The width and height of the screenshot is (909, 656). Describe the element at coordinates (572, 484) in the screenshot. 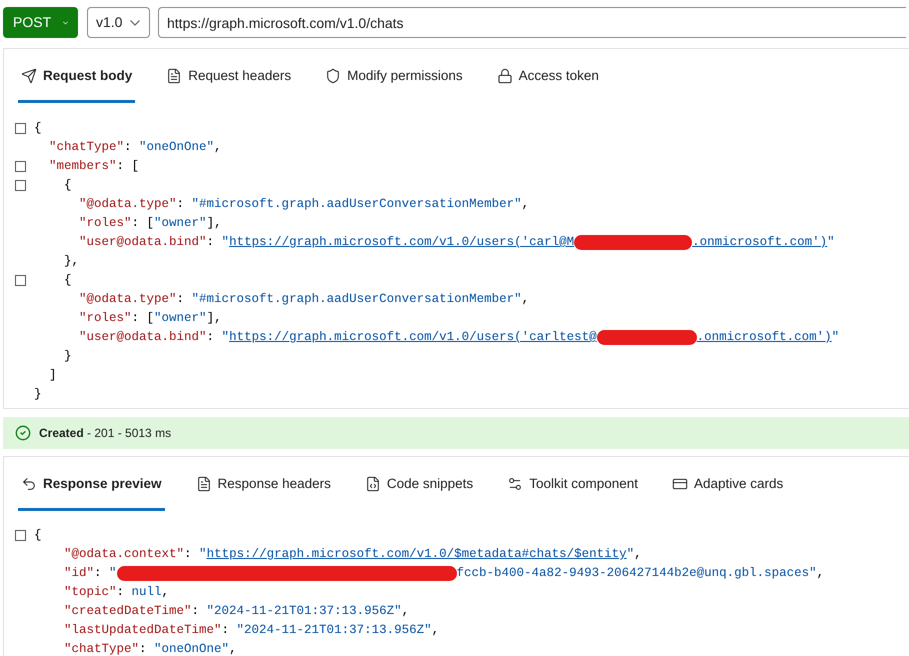

I see `tab: Toolkit component` at that location.